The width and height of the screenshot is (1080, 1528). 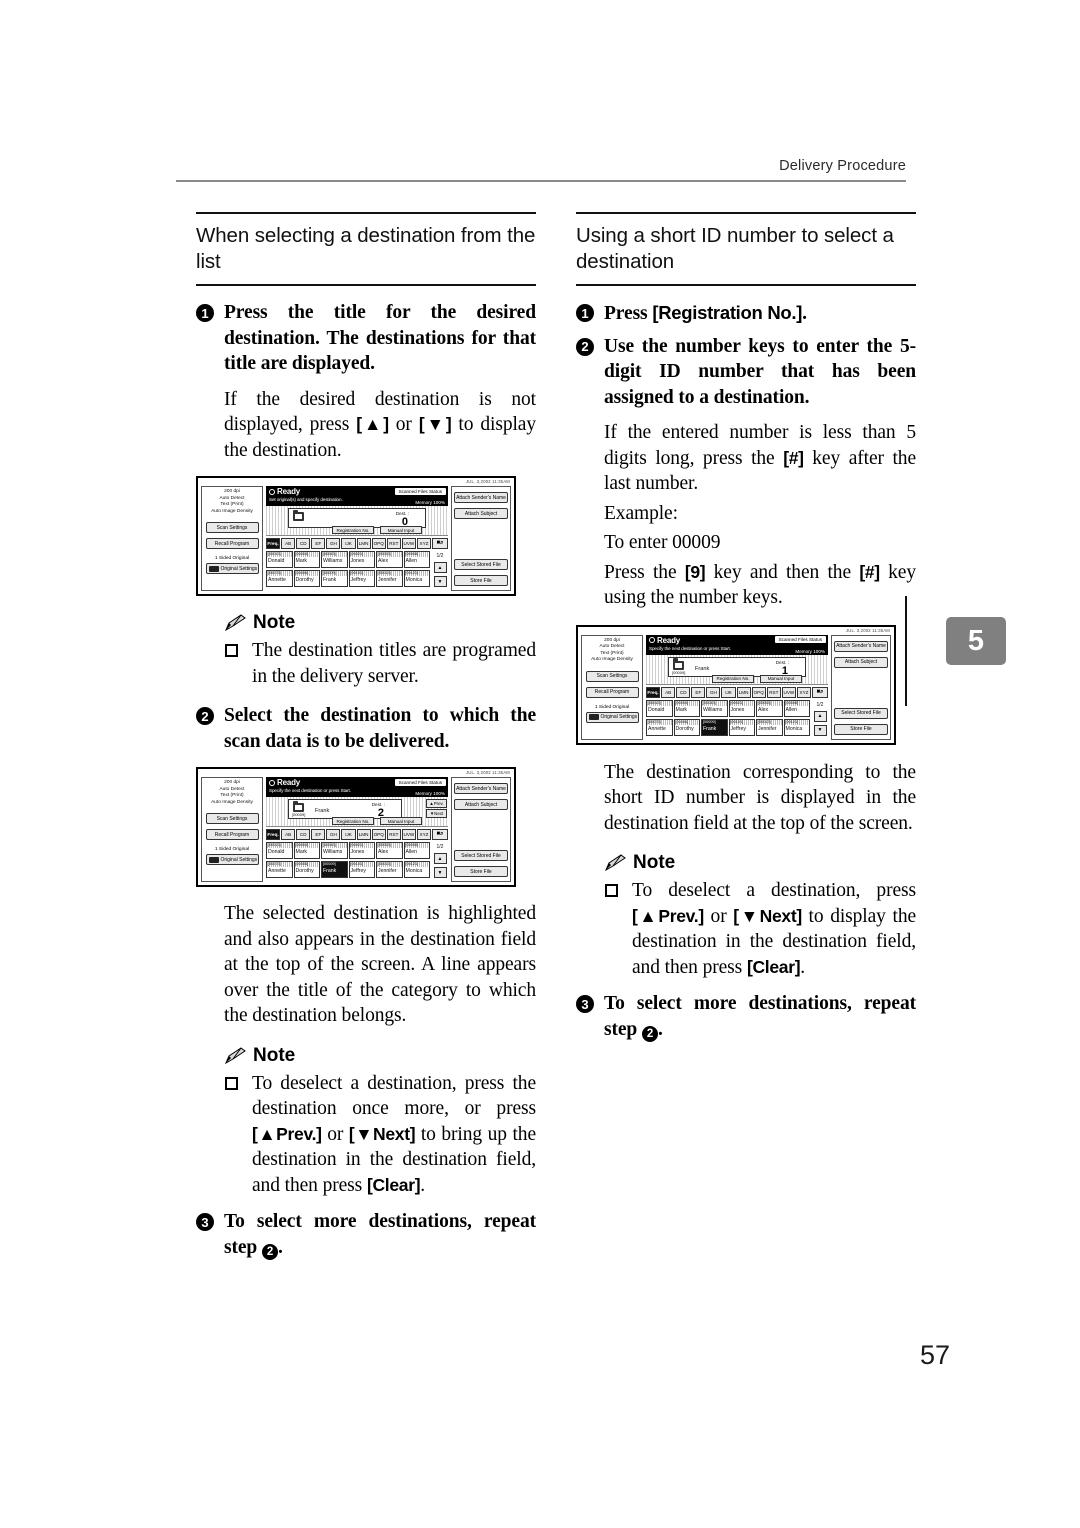 What do you see at coordinates (861, 713) in the screenshot?
I see `lcd3-select-stored-file-button: Select Stored File` at bounding box center [861, 713].